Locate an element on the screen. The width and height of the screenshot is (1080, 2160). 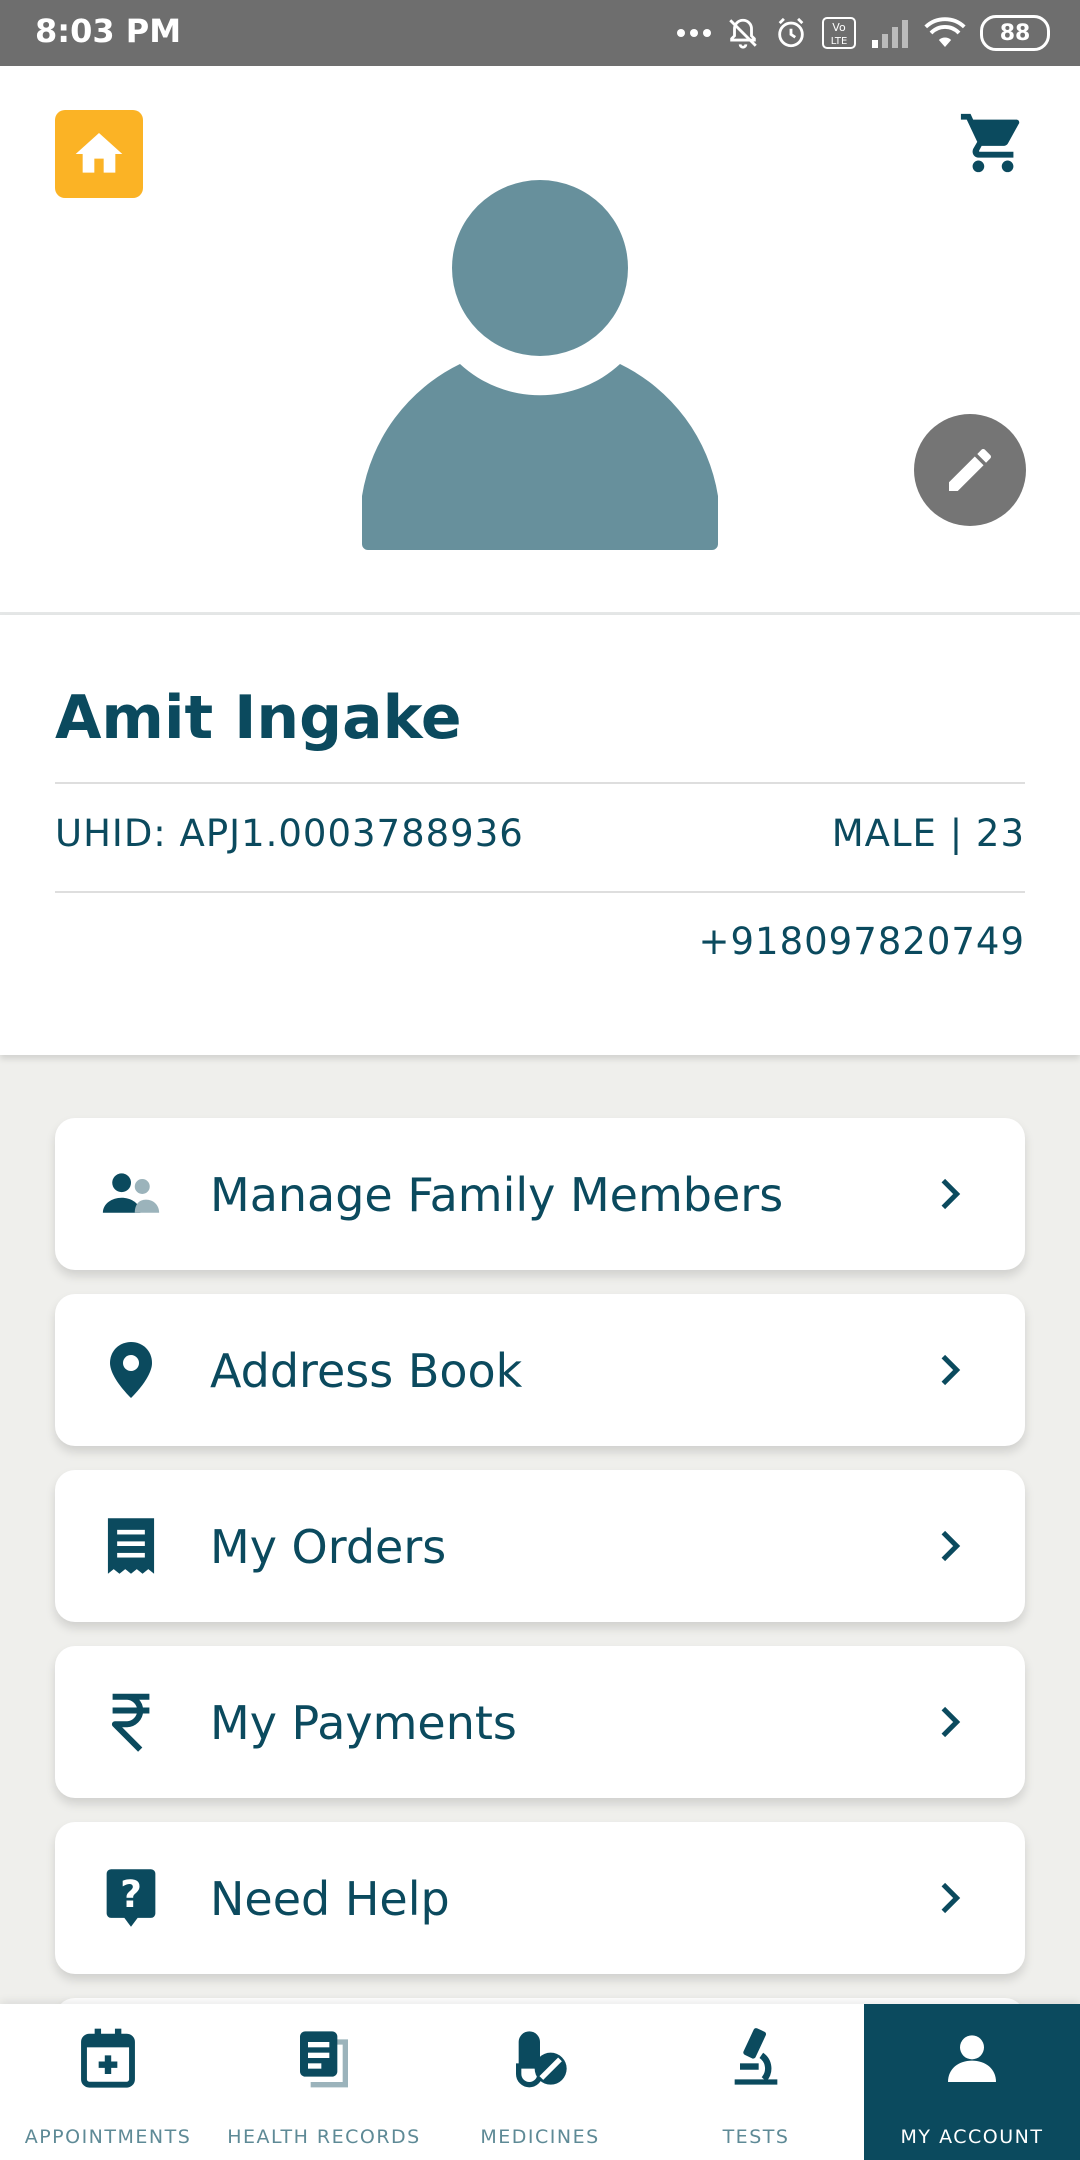
menu-item-my-payments: My Payments is located at coordinates (540, 1722).